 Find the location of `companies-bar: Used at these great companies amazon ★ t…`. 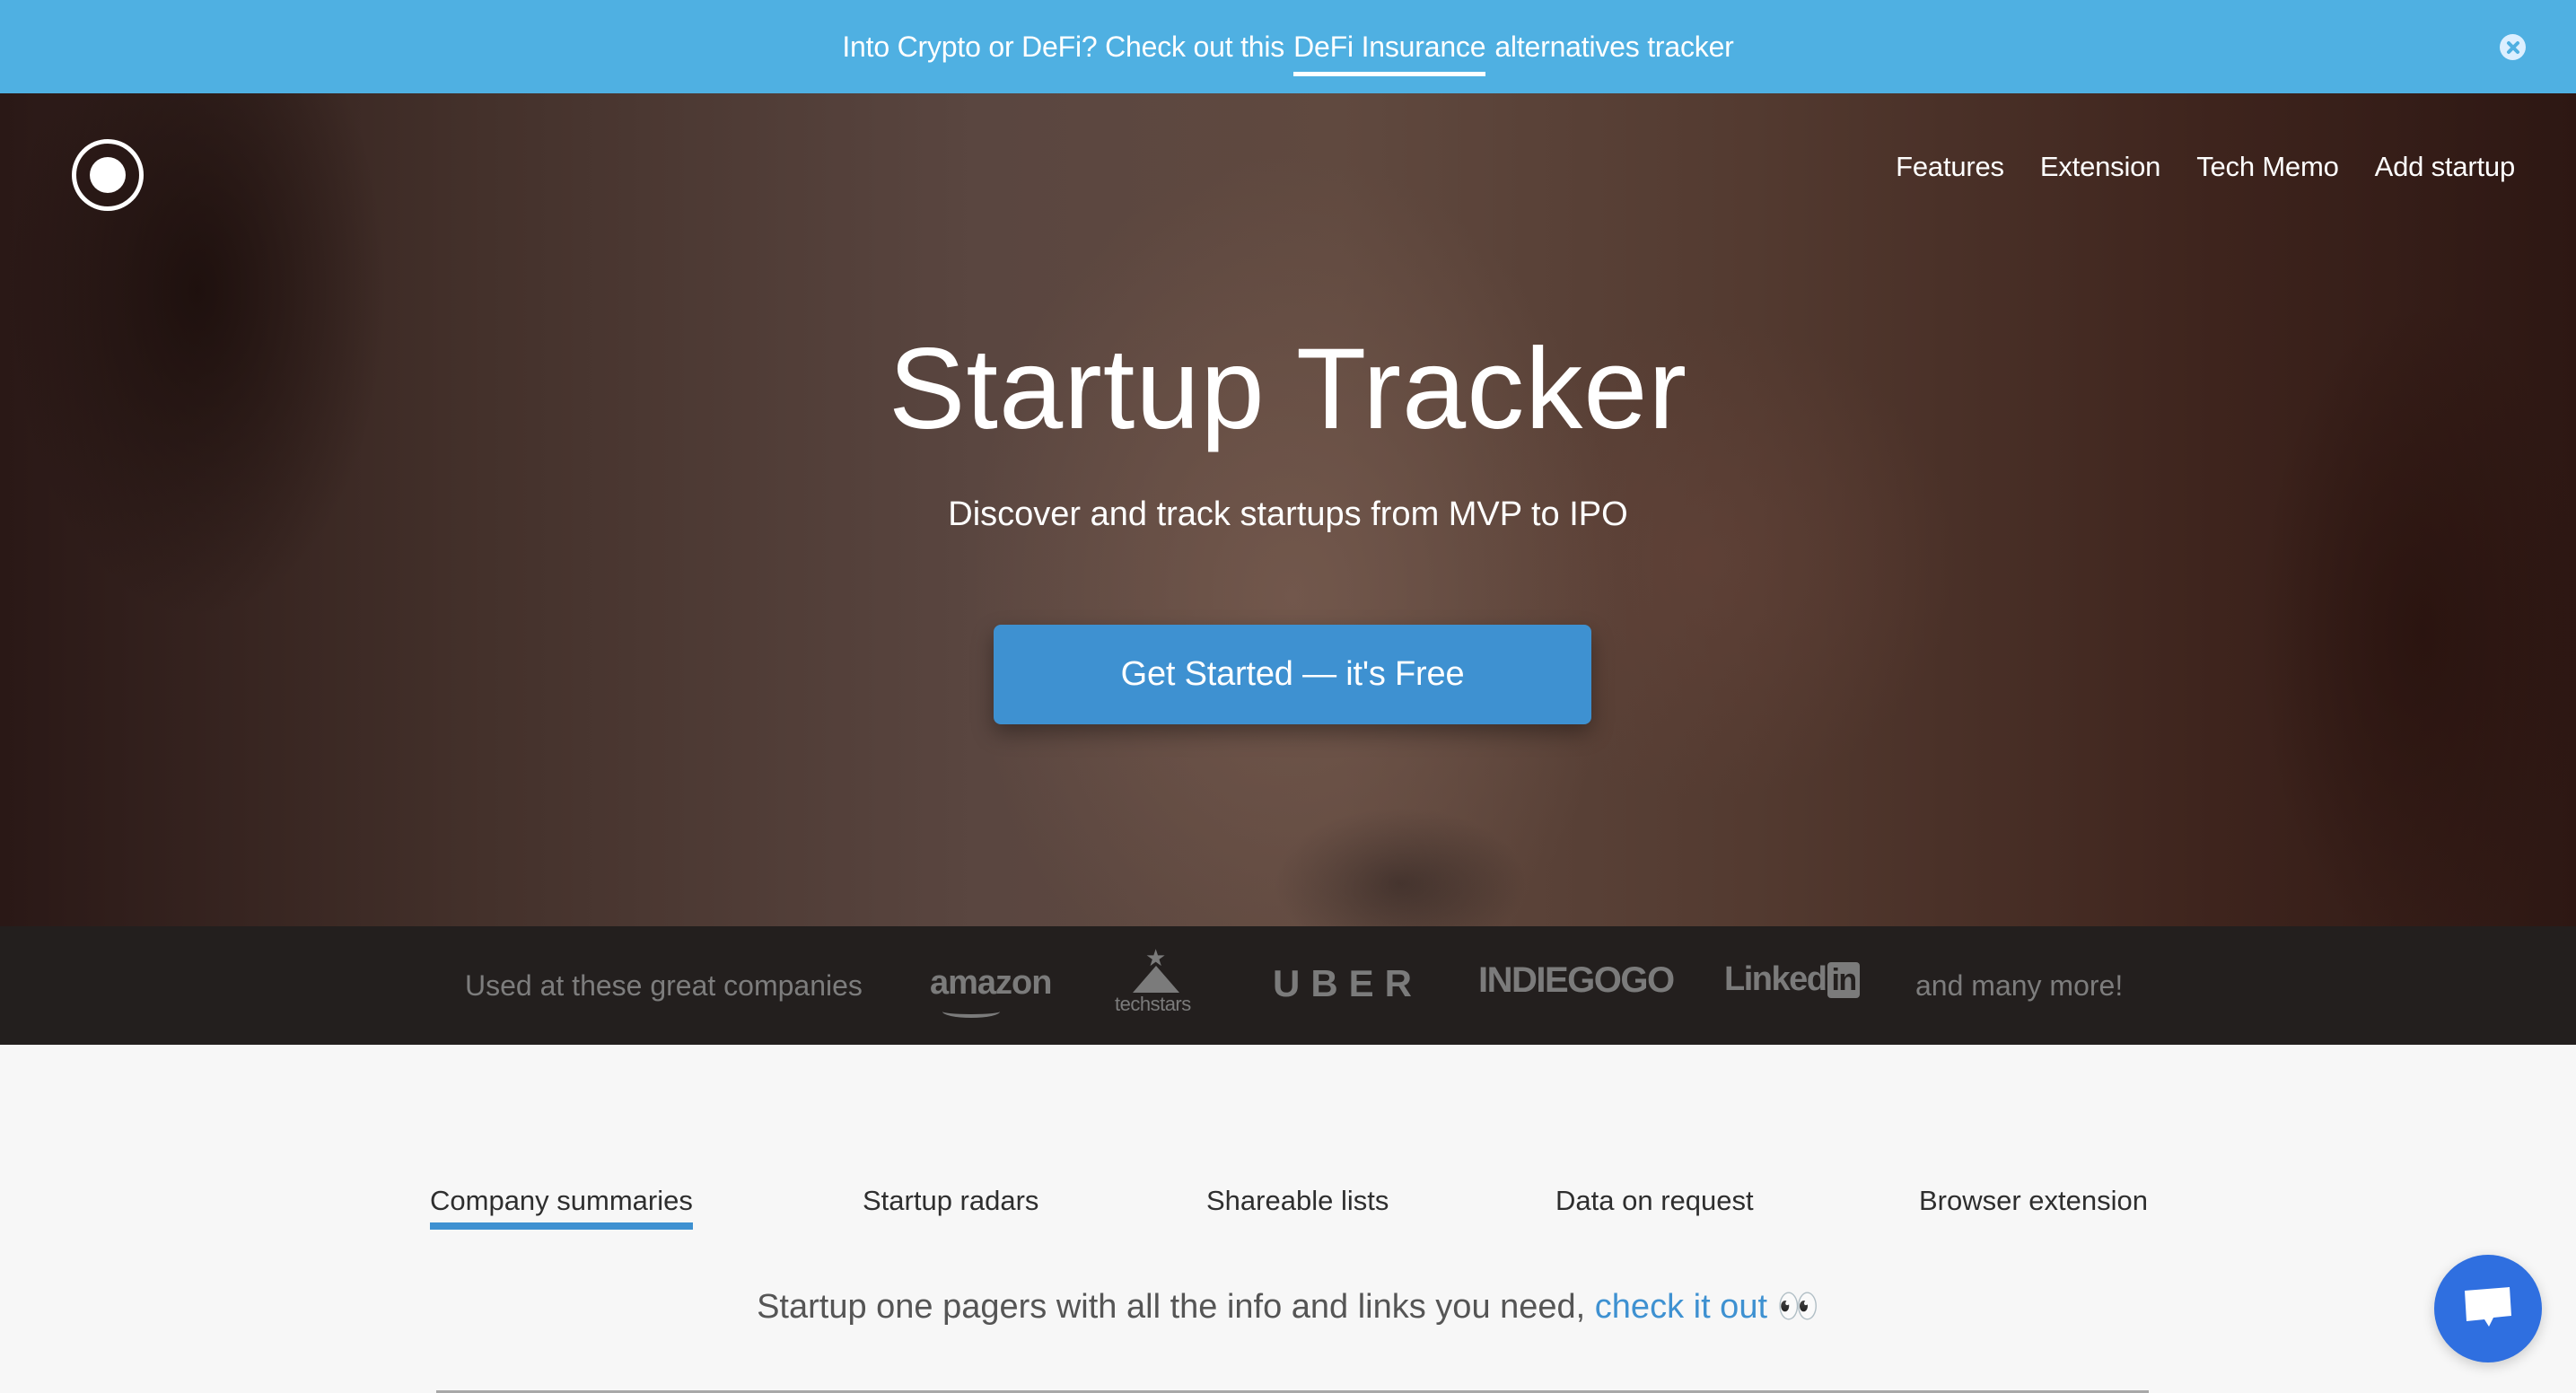

companies-bar: Used at these great companies amazon ★ t… is located at coordinates (1288, 986).